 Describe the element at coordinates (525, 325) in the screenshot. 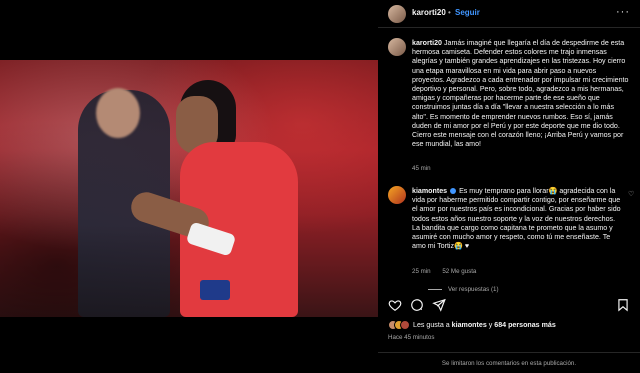

I see `likes-count: 684 personas más` at that location.